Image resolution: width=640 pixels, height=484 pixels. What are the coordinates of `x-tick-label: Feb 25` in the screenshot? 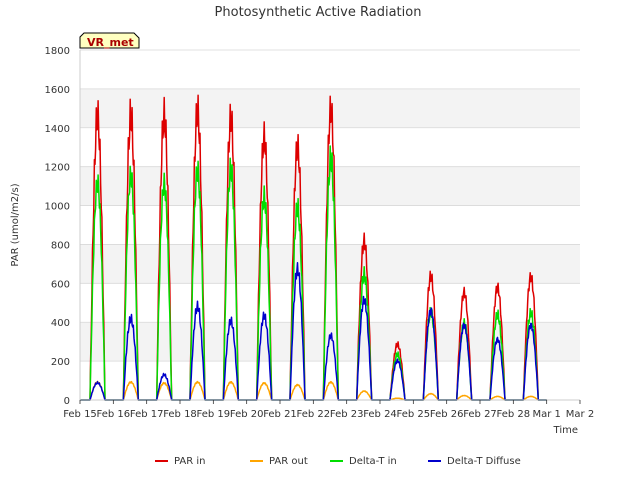 It's located at (414, 414).